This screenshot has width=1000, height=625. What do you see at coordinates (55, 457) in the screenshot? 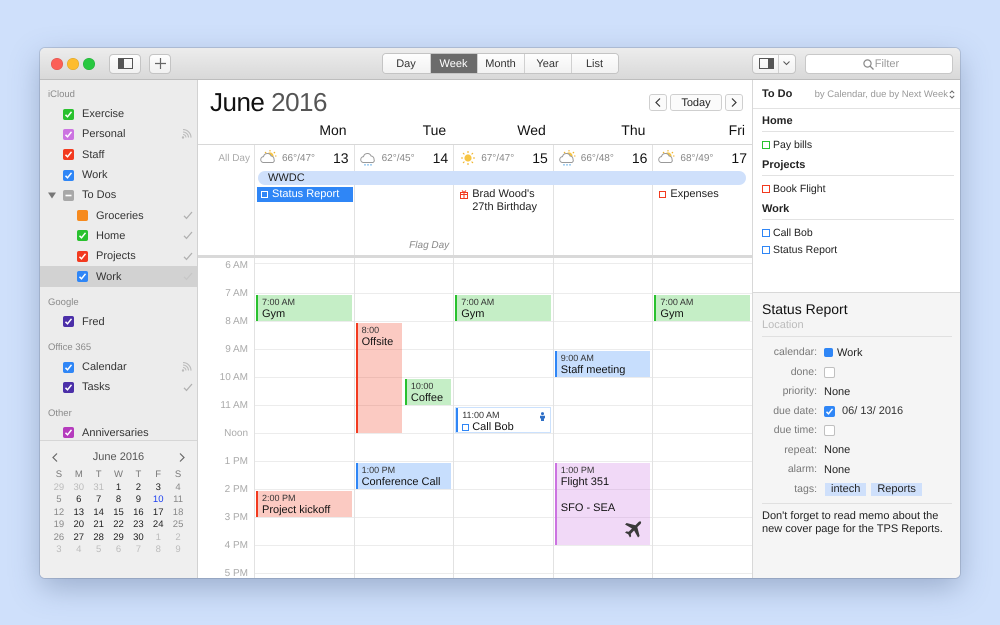
I see `previous-month-icon` at bounding box center [55, 457].